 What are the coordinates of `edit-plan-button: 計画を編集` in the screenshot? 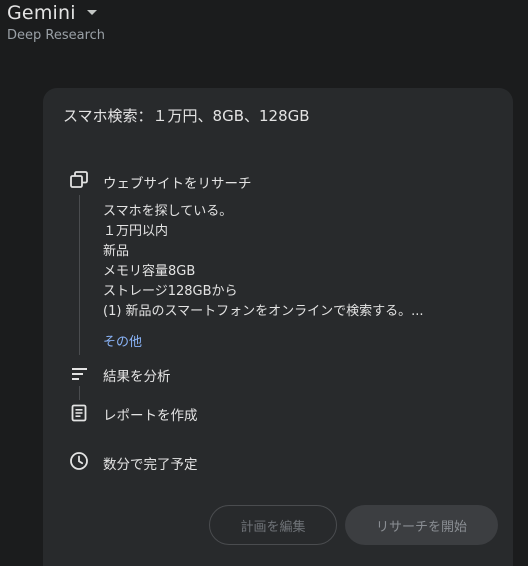 It's located at (273, 525).